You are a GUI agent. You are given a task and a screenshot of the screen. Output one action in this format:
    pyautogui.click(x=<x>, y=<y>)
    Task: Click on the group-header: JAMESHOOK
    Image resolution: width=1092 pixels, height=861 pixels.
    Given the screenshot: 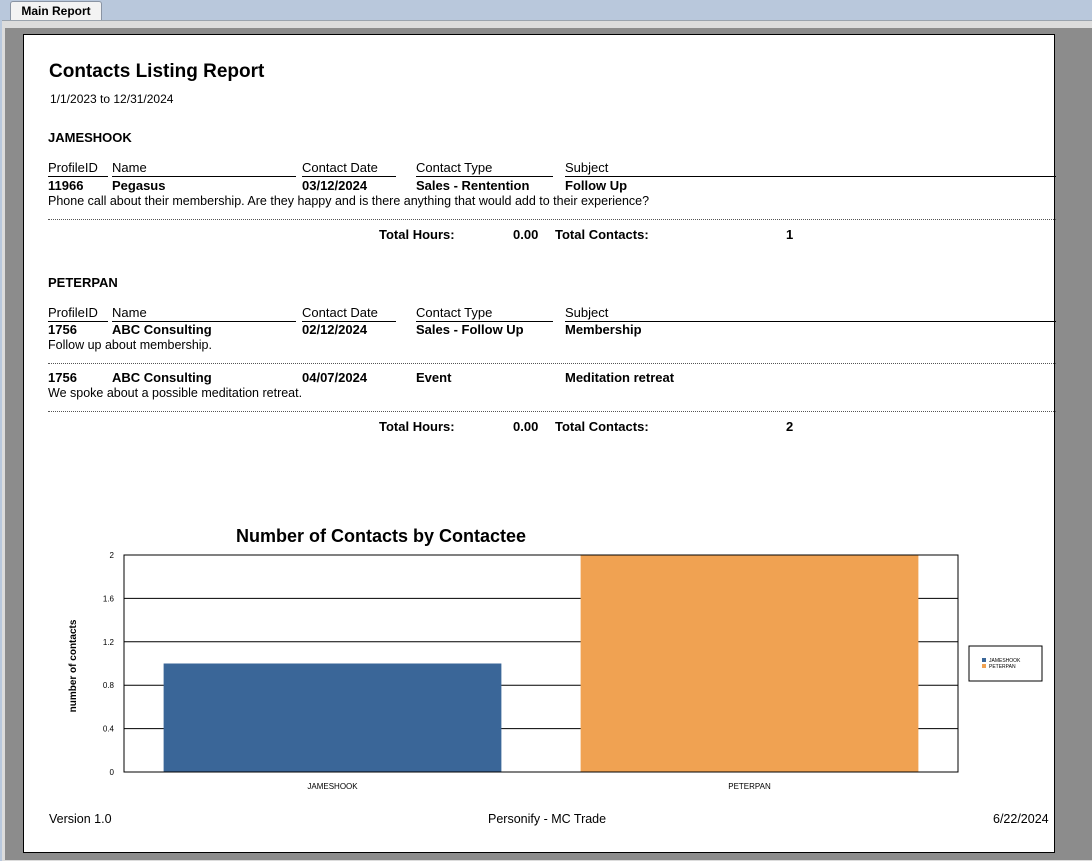 What is the action you would take?
    pyautogui.click(x=90, y=137)
    